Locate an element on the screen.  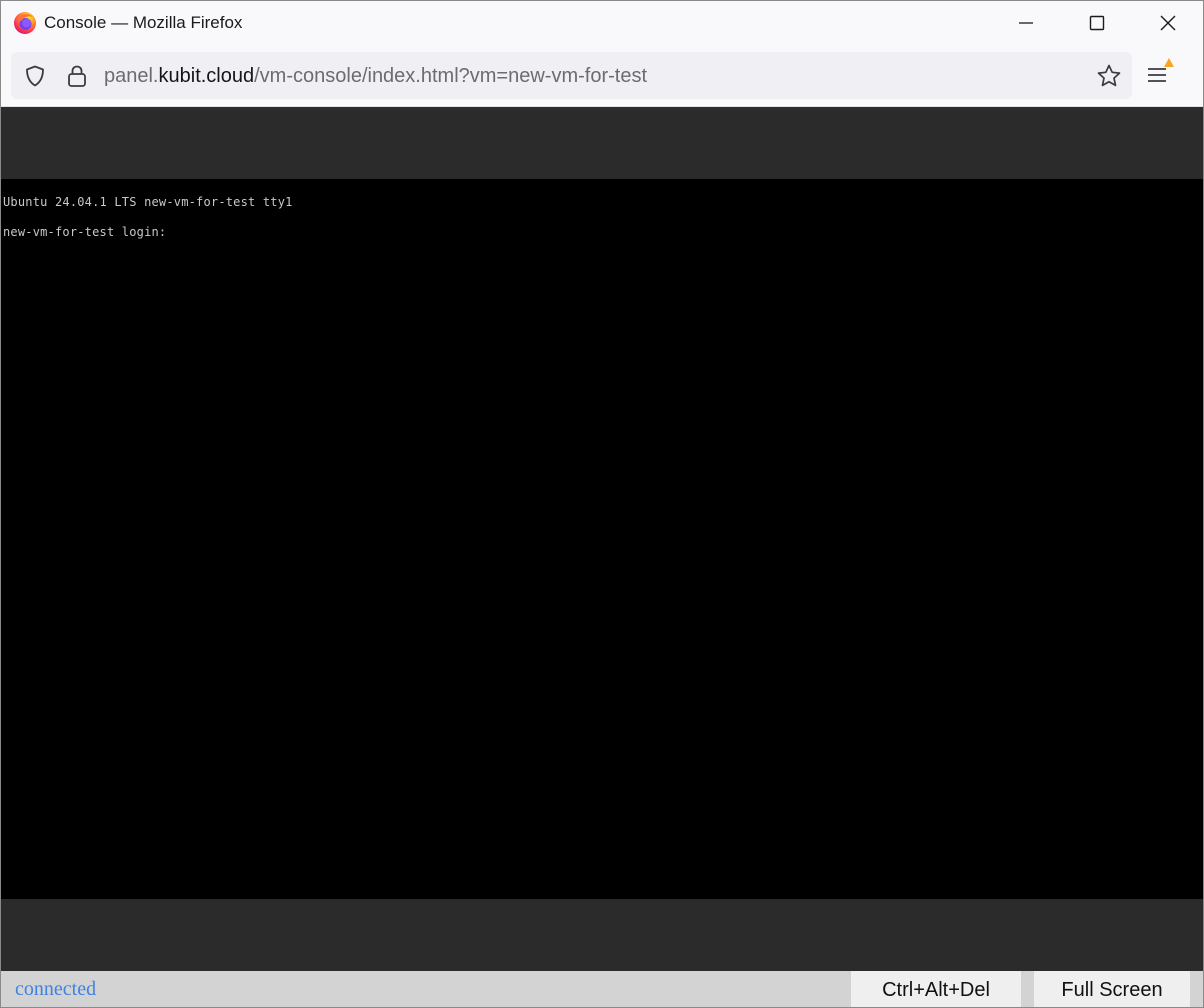
window-title: Console — Mozilla Firefox is located at coordinates (143, 22).